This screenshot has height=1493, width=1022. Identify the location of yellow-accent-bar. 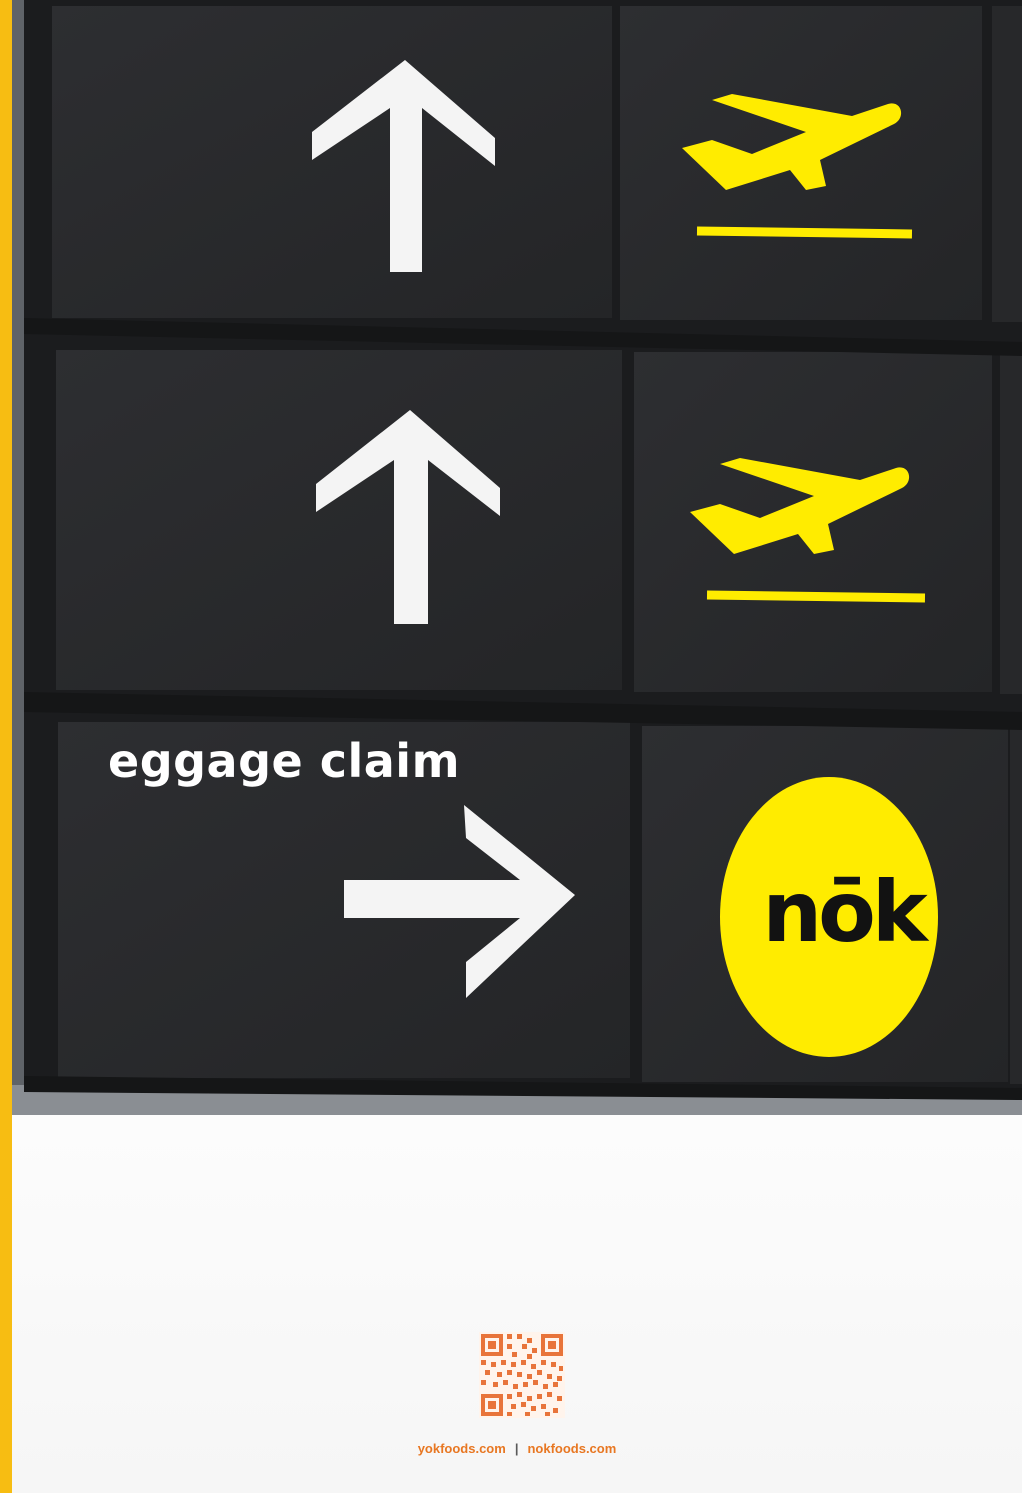
(6, 746).